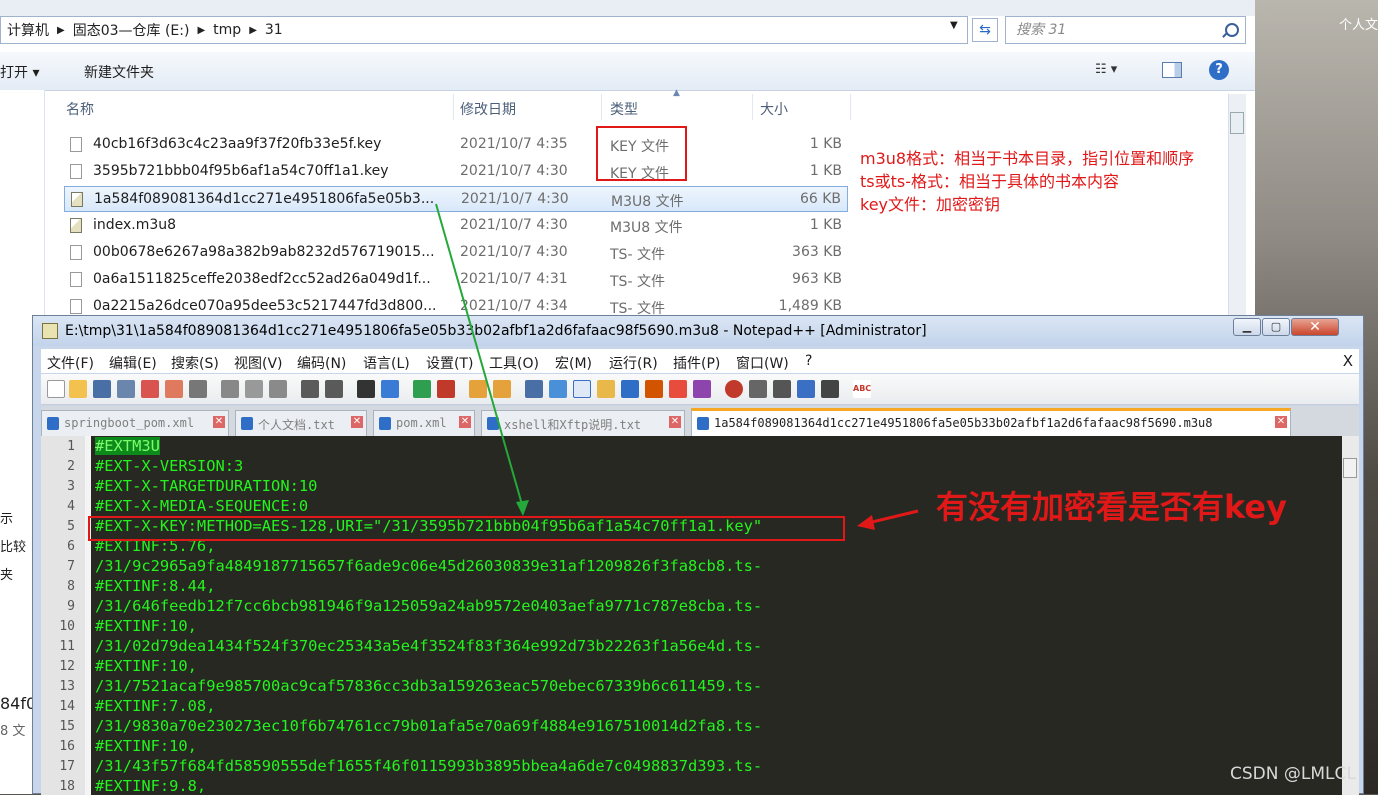 This screenshot has width=1378, height=795. I want to click on green-arrow-line, so click(479, 356).